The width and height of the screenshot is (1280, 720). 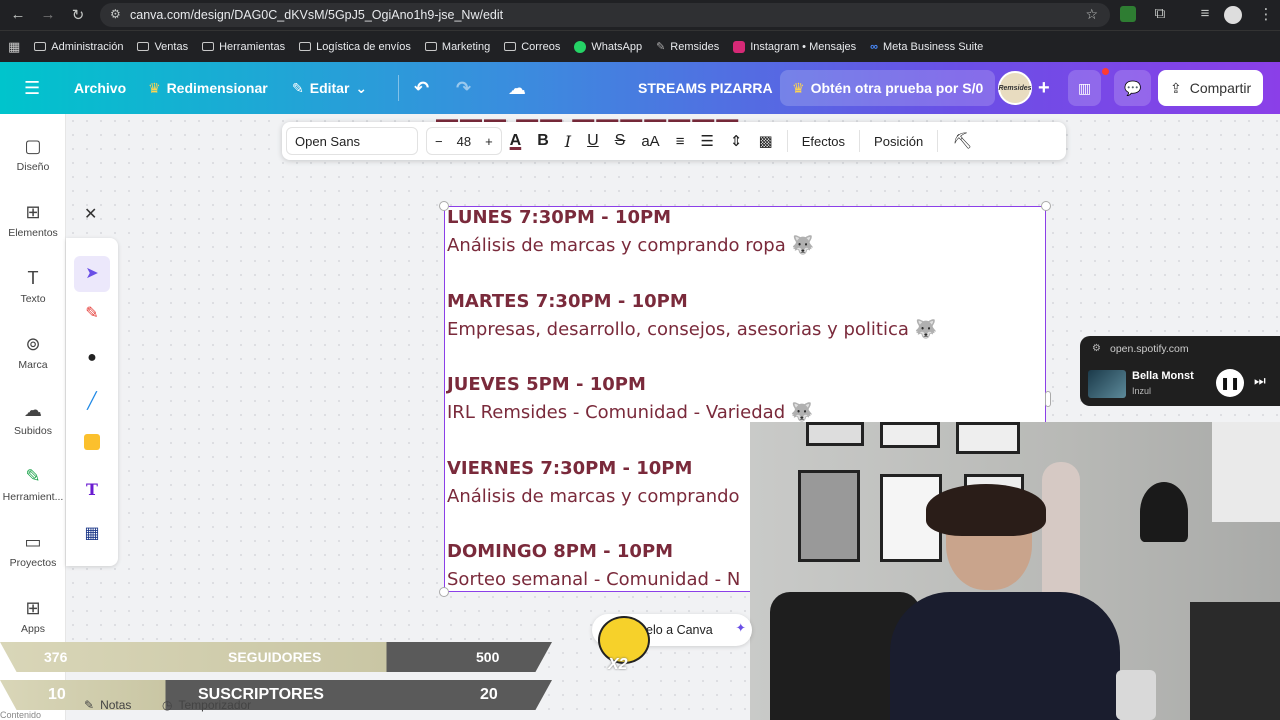 I want to click on file-menu-button: Archivo, so click(x=100, y=88).